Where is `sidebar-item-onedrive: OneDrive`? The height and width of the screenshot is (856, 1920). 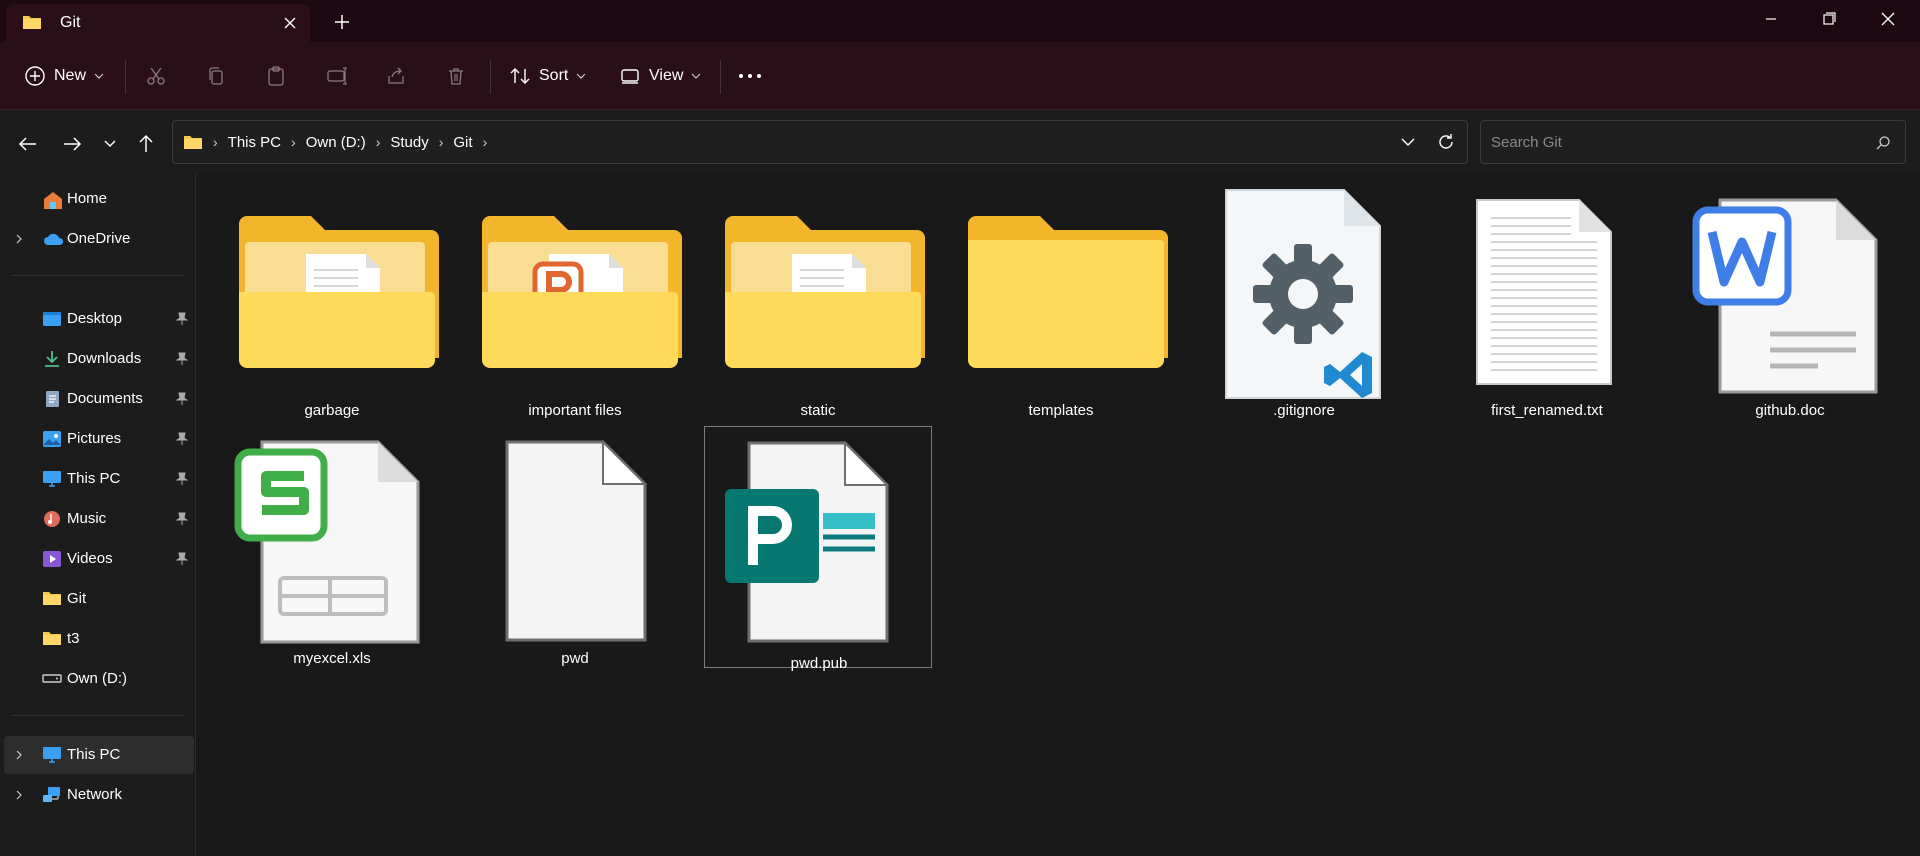
sidebar-item-onedrive: OneDrive is located at coordinates (97, 239).